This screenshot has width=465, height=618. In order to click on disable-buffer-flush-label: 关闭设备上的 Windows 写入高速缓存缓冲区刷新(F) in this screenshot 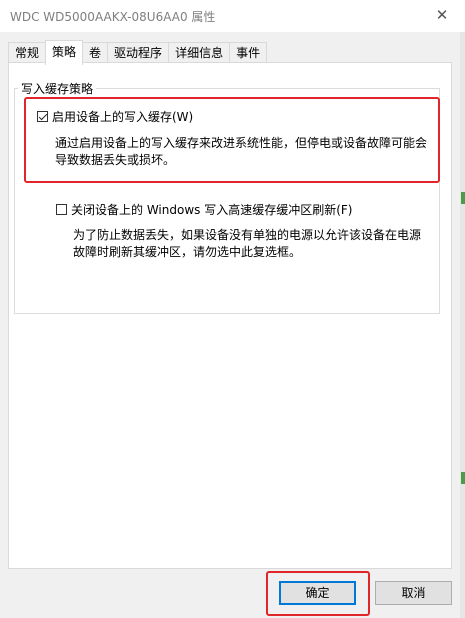, I will do `click(211, 209)`.